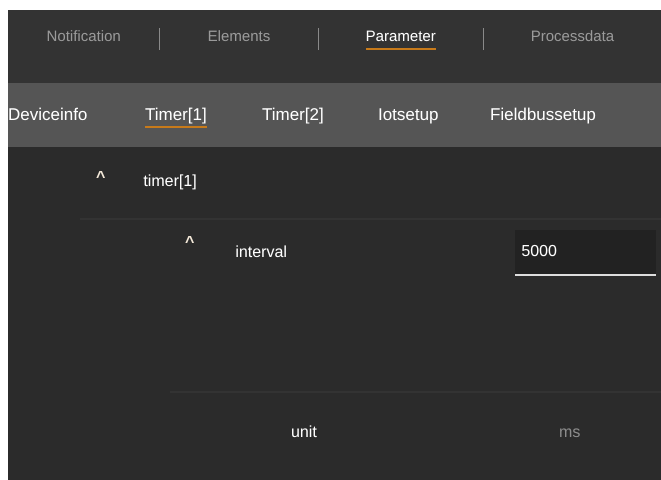 The height and width of the screenshot is (480, 661). What do you see at coordinates (569, 433) in the screenshot?
I see `unit-value: ms` at bounding box center [569, 433].